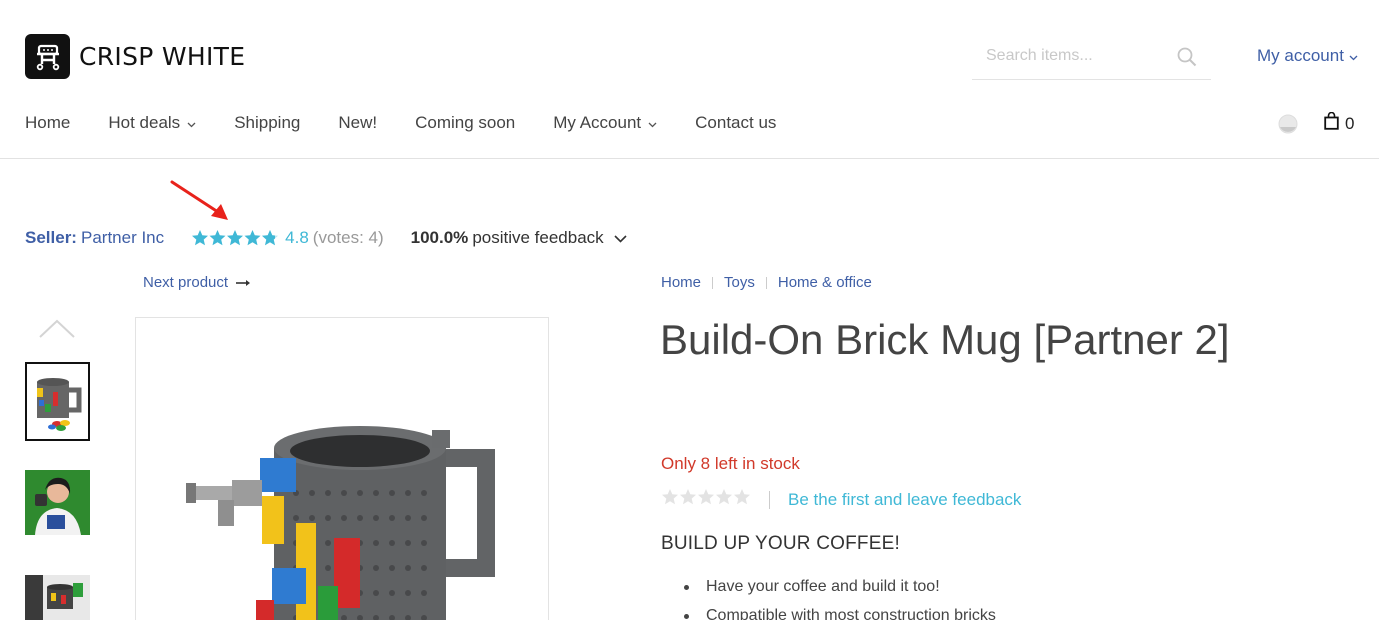 This screenshot has width=1379, height=620. What do you see at coordinates (597, 122) in the screenshot?
I see `nav-label: My Account` at bounding box center [597, 122].